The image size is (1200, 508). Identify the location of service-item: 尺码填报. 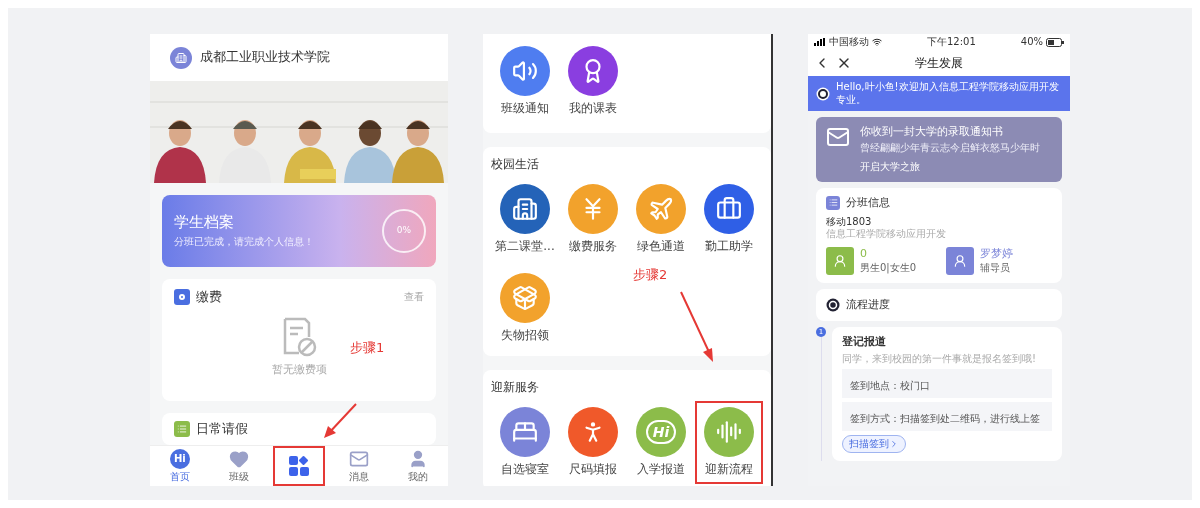
(593, 442).